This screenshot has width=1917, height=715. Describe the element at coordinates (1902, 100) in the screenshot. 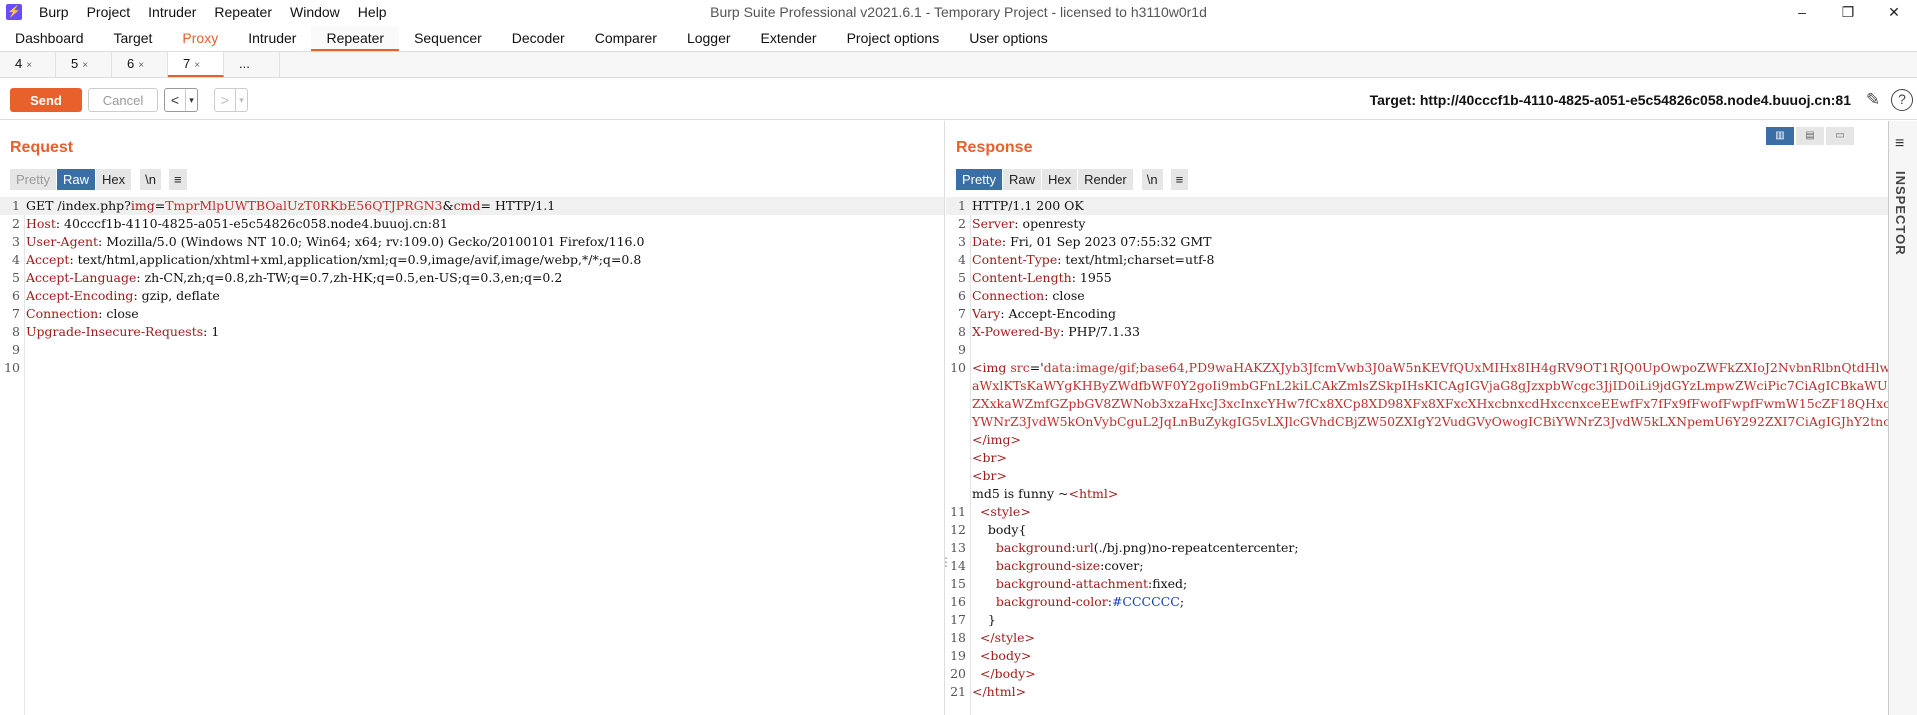

I see `help-icon: ?` at that location.